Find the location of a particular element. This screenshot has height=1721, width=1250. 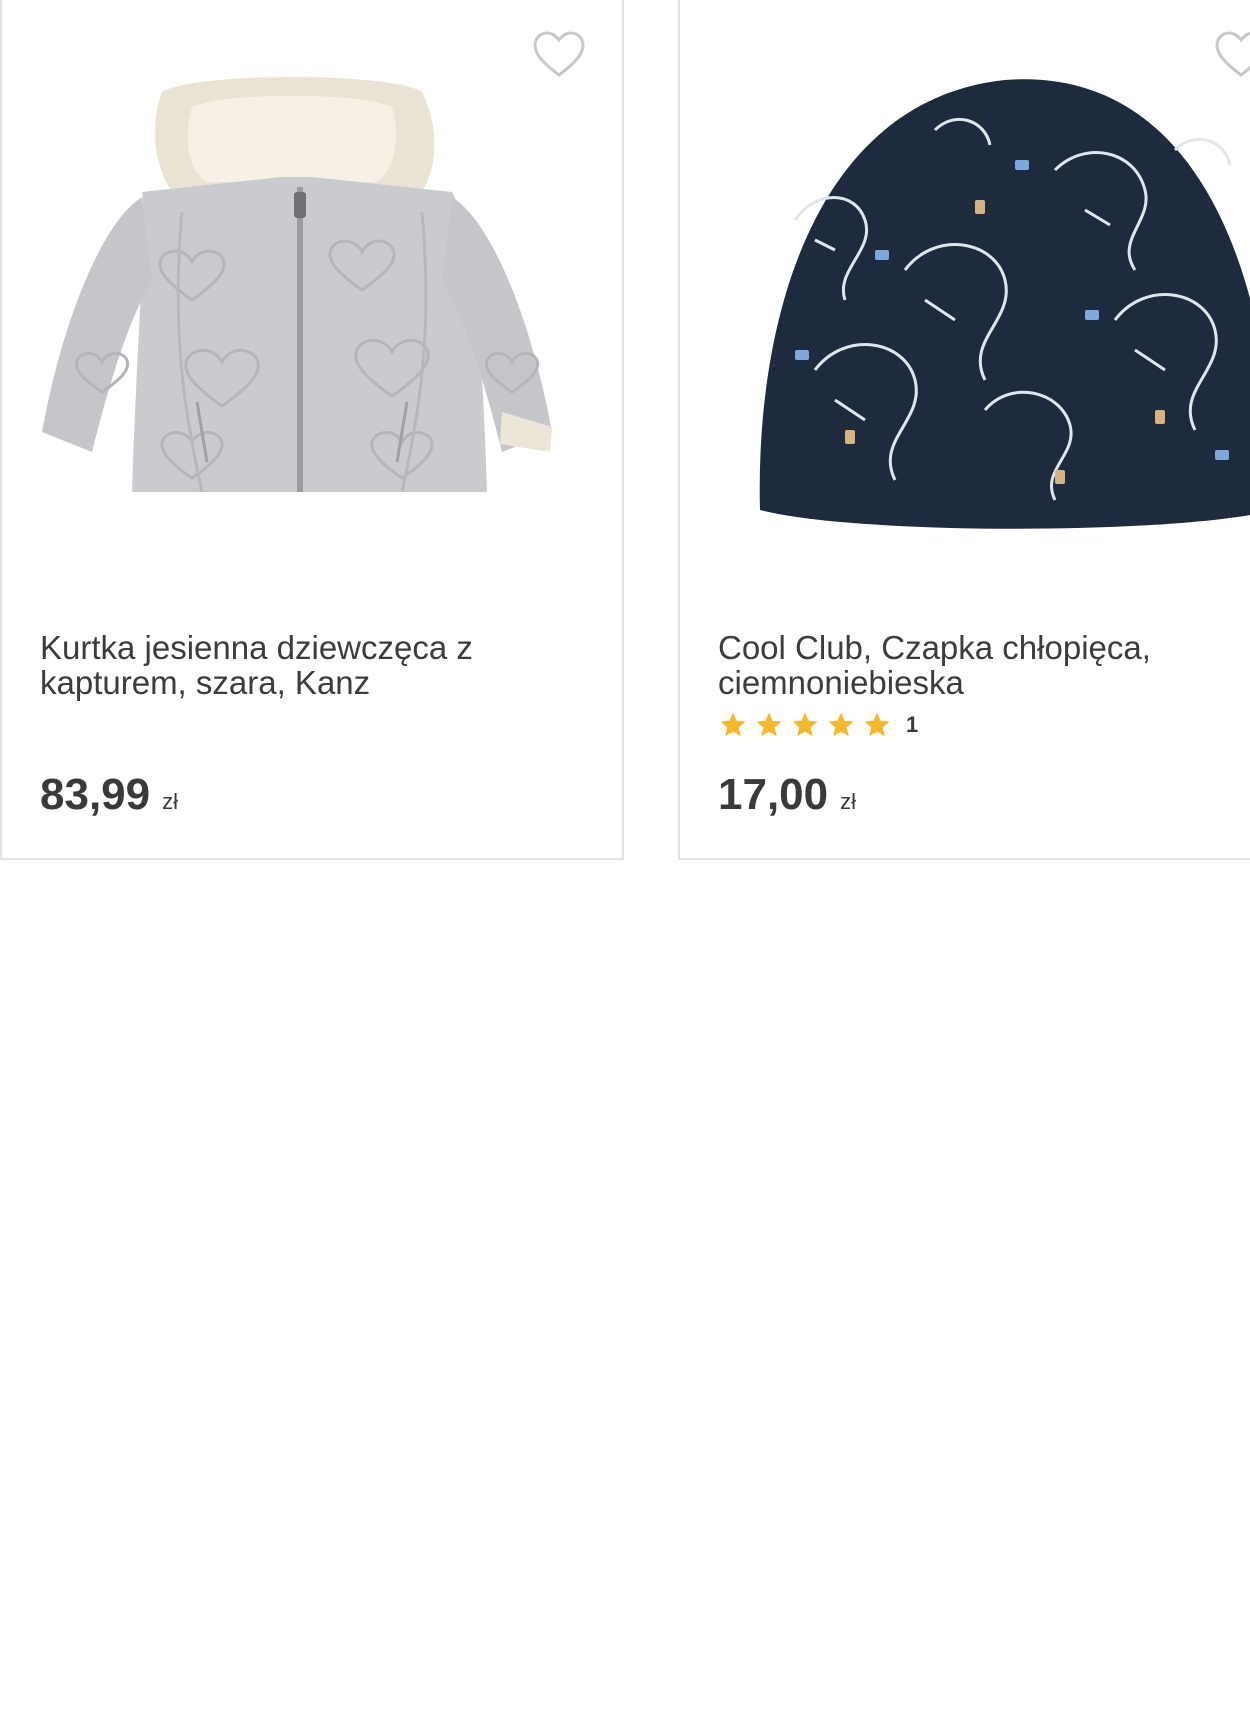

rating-count: 1 is located at coordinates (912, 724).